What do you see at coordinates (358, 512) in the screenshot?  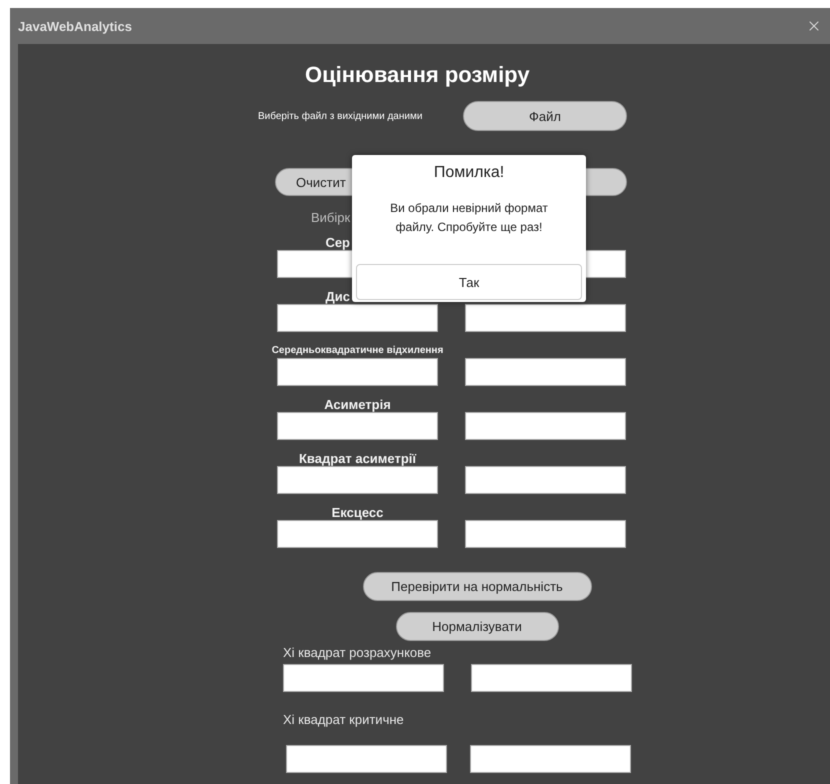 I see `field-label: Ексцесс` at bounding box center [358, 512].